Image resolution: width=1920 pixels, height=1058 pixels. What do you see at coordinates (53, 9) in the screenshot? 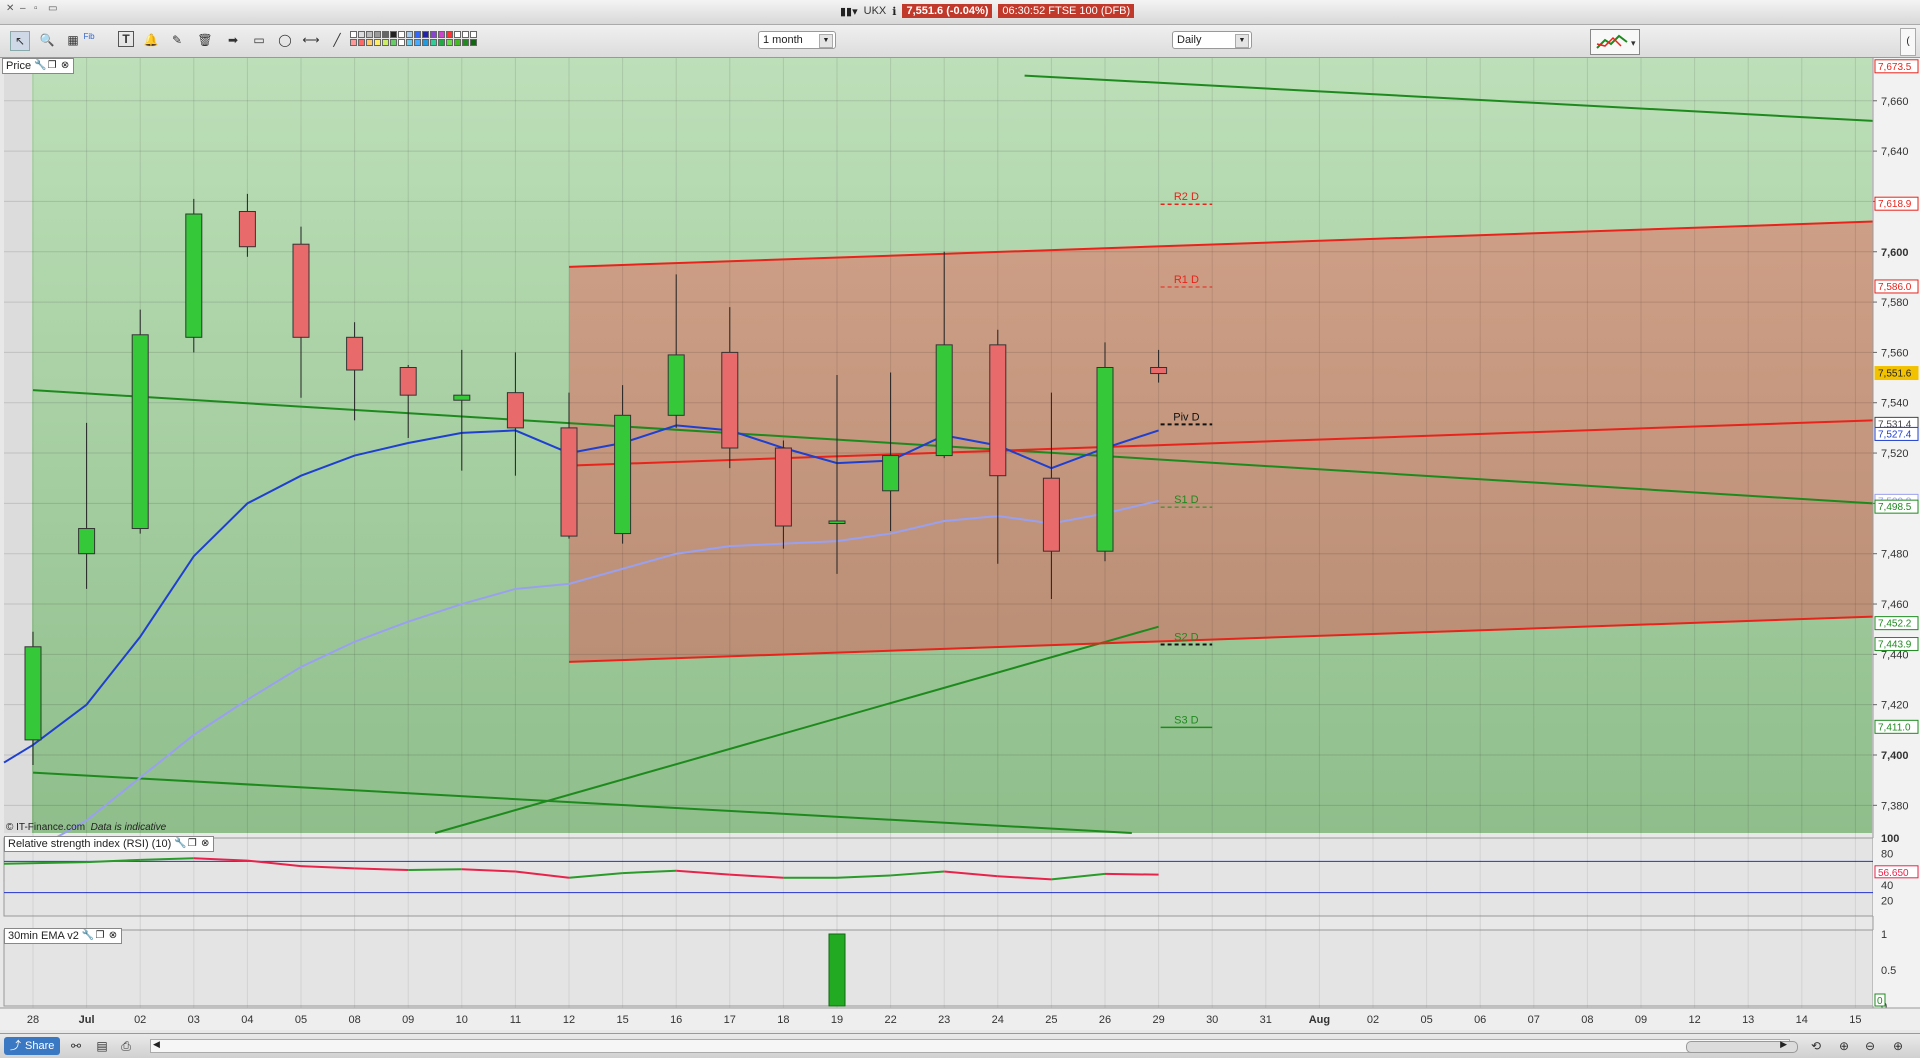
I see `layout-window-icon: ▭` at bounding box center [53, 9].